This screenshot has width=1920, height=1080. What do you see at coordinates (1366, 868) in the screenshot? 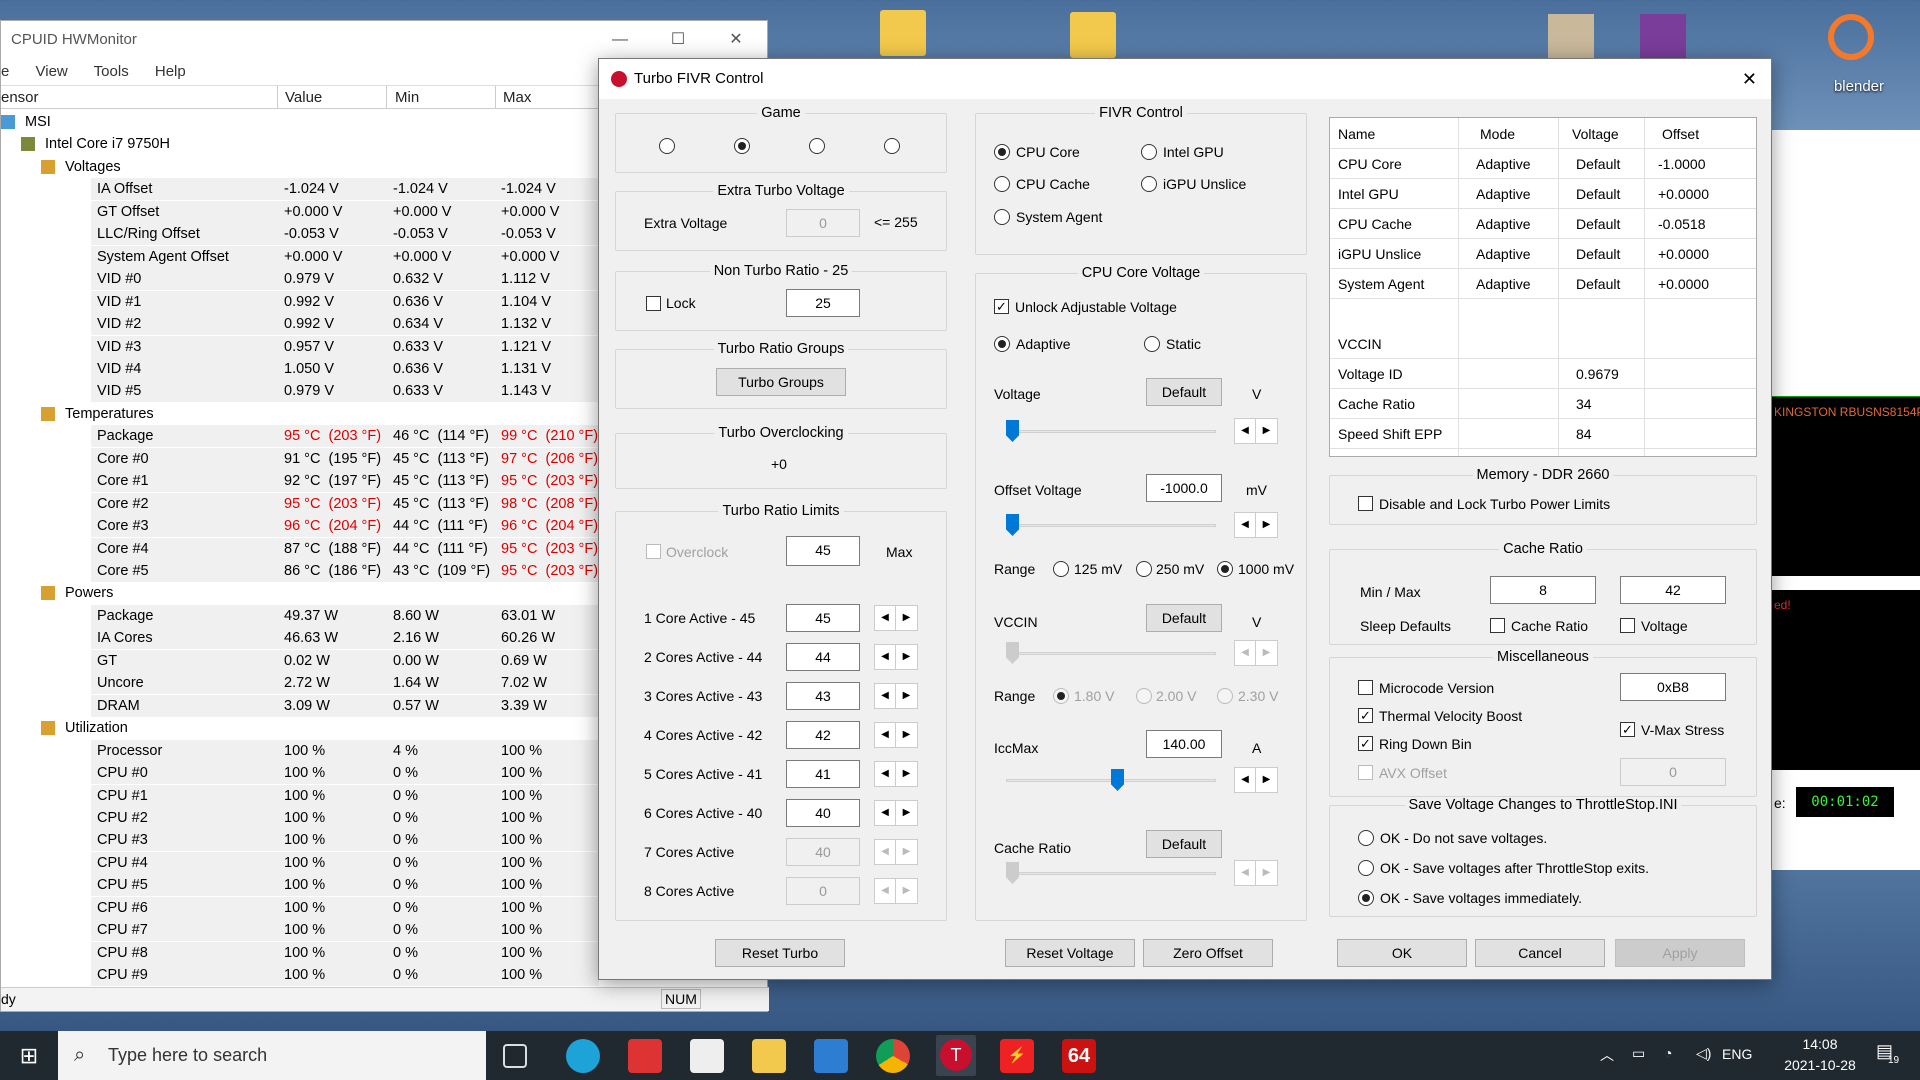
I see `save-option-exit-radio` at bounding box center [1366, 868].